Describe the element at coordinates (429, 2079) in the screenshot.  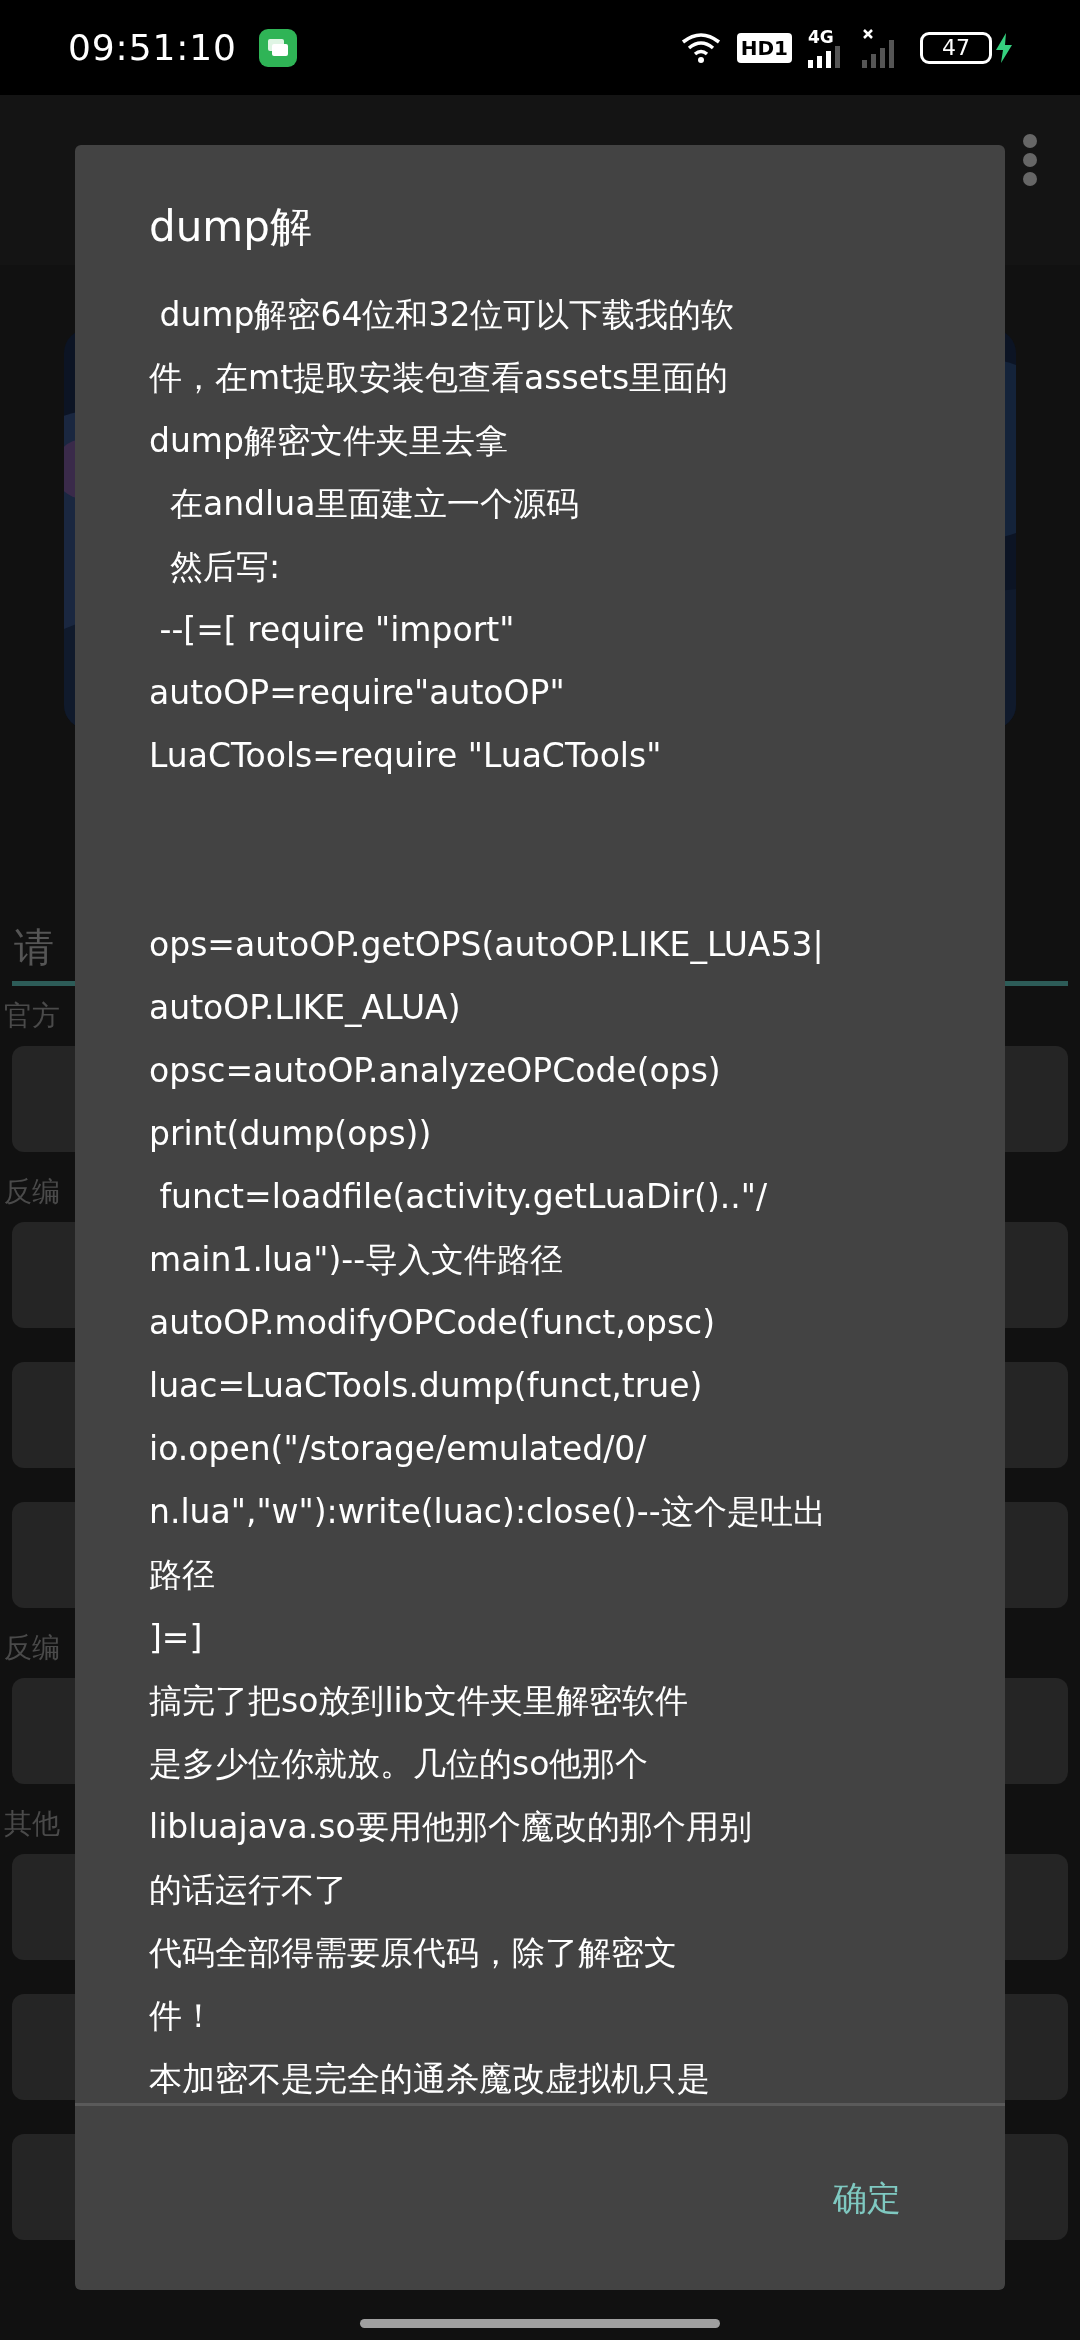
I see `dialog-text-line: 本加密不是完全的通杀魔改虚拟机只是` at that location.